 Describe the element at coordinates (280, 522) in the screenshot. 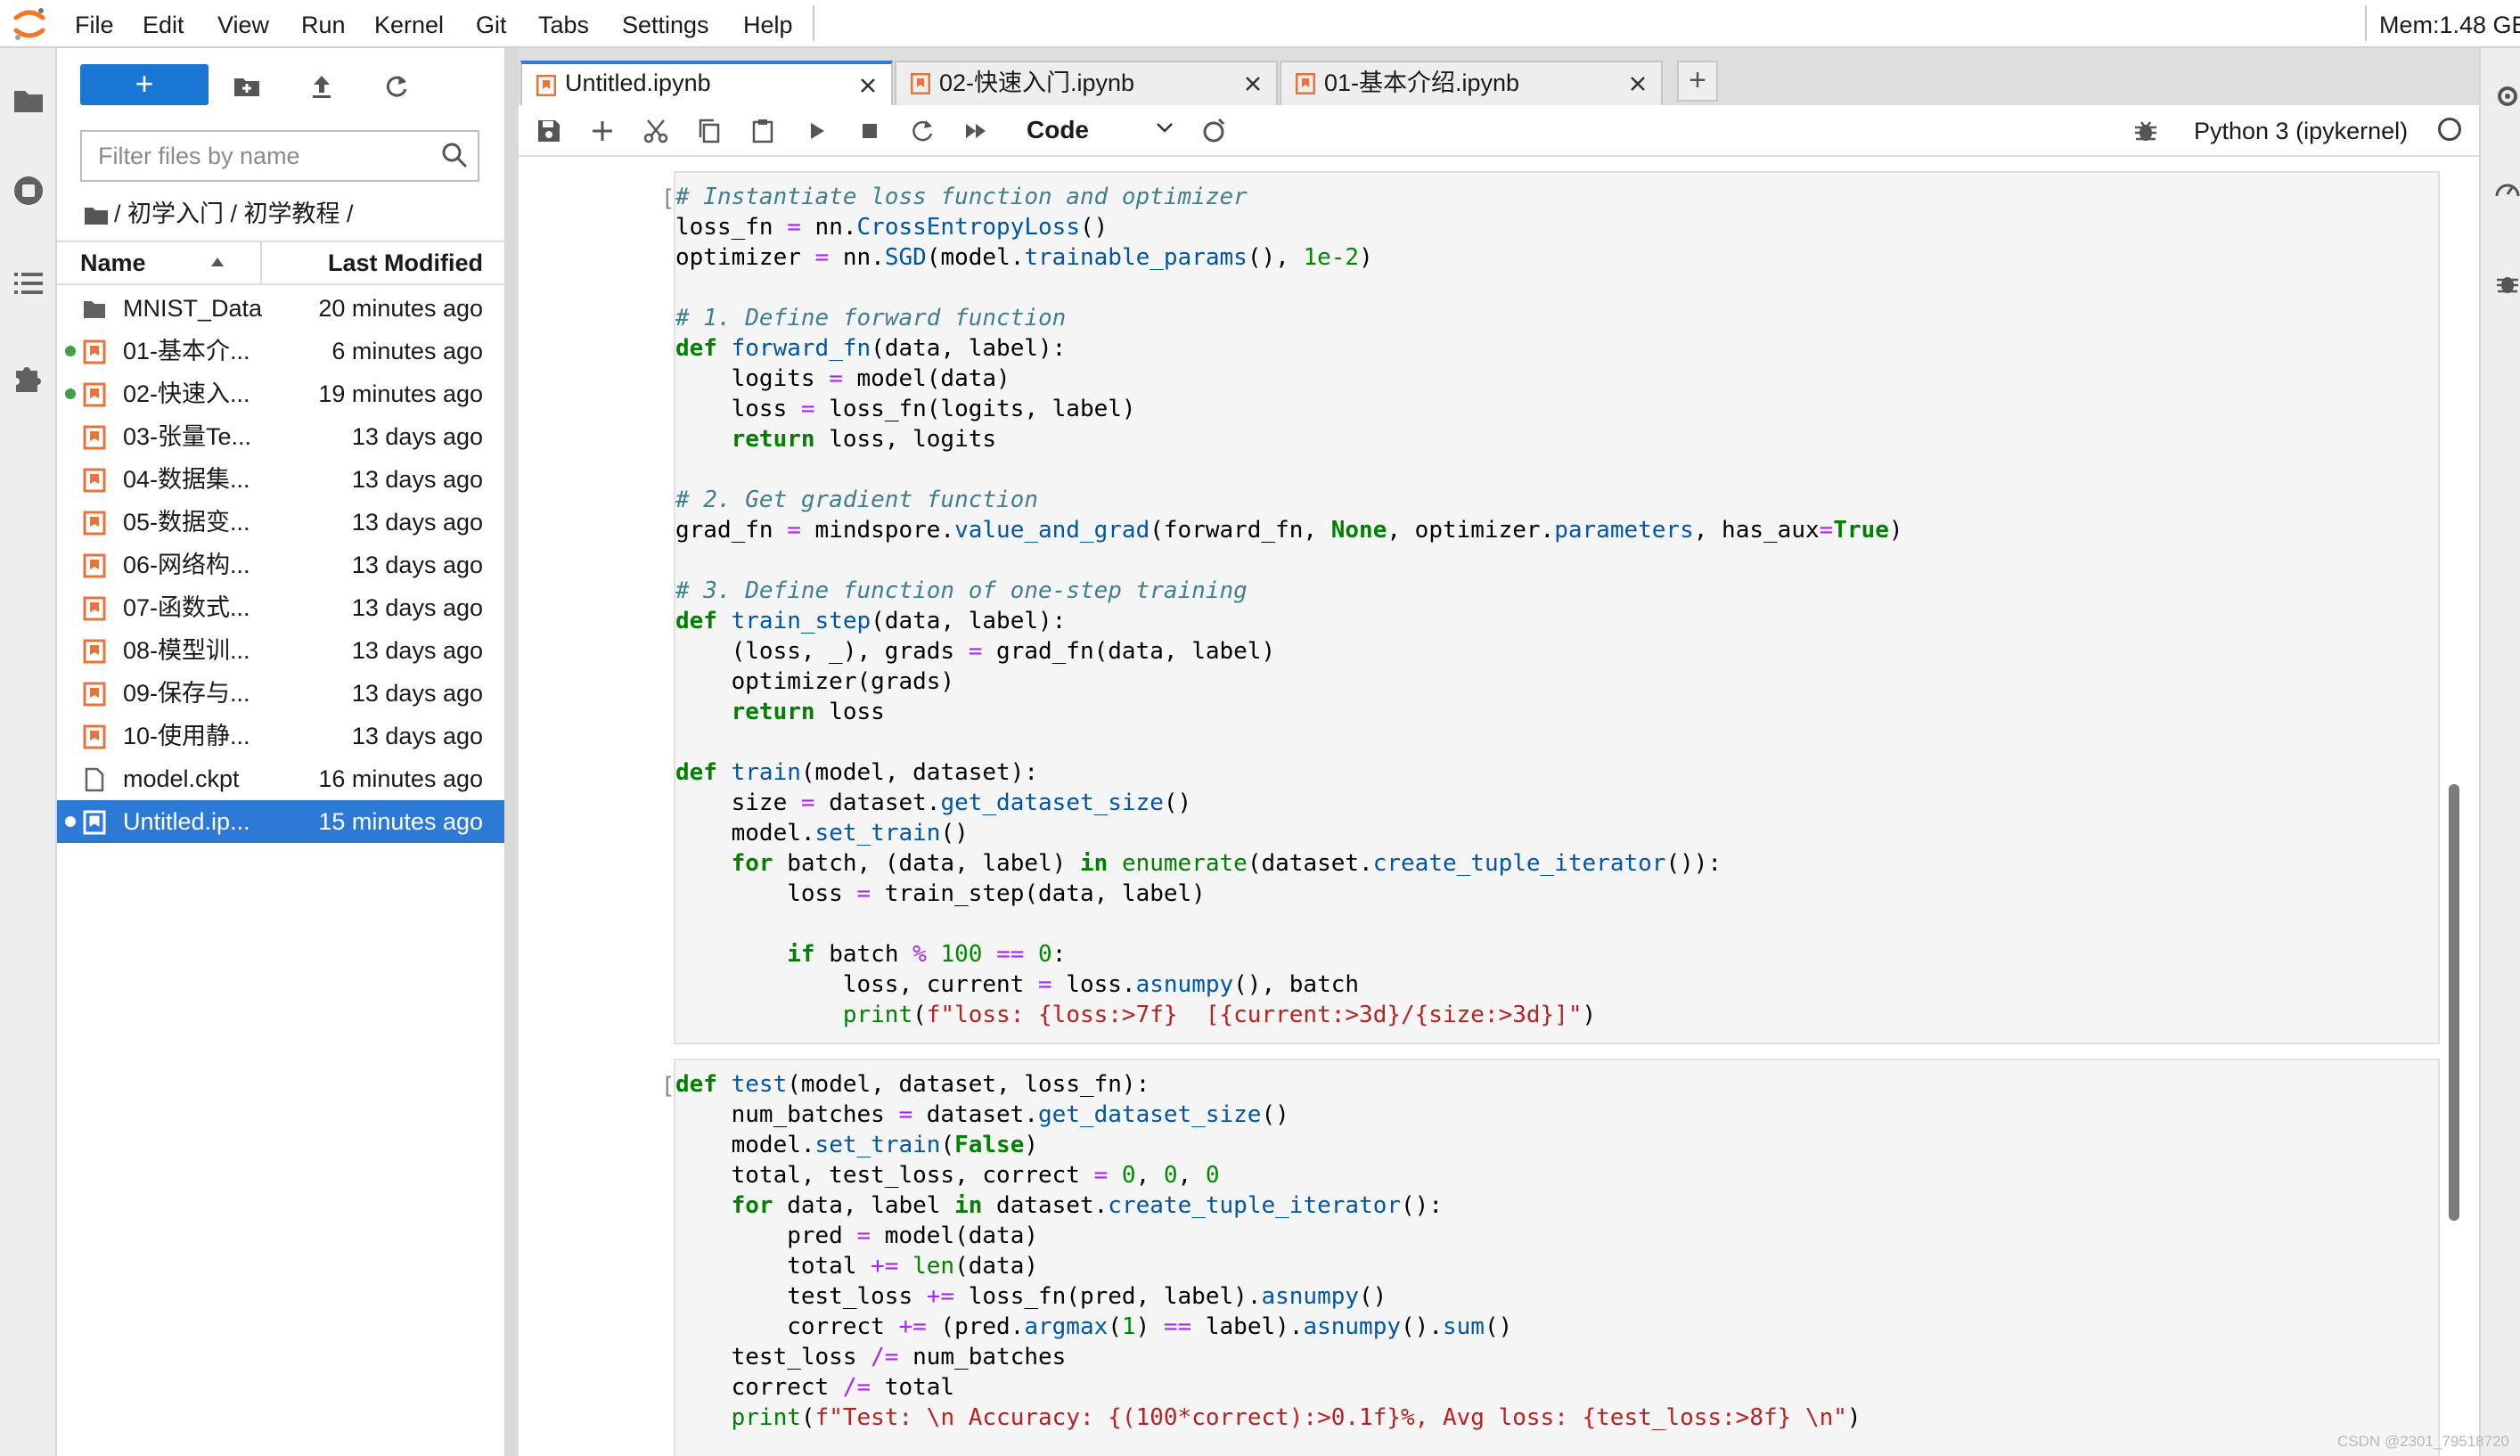

I see `file-list-item: 05-数据变... 13 days ago` at that location.